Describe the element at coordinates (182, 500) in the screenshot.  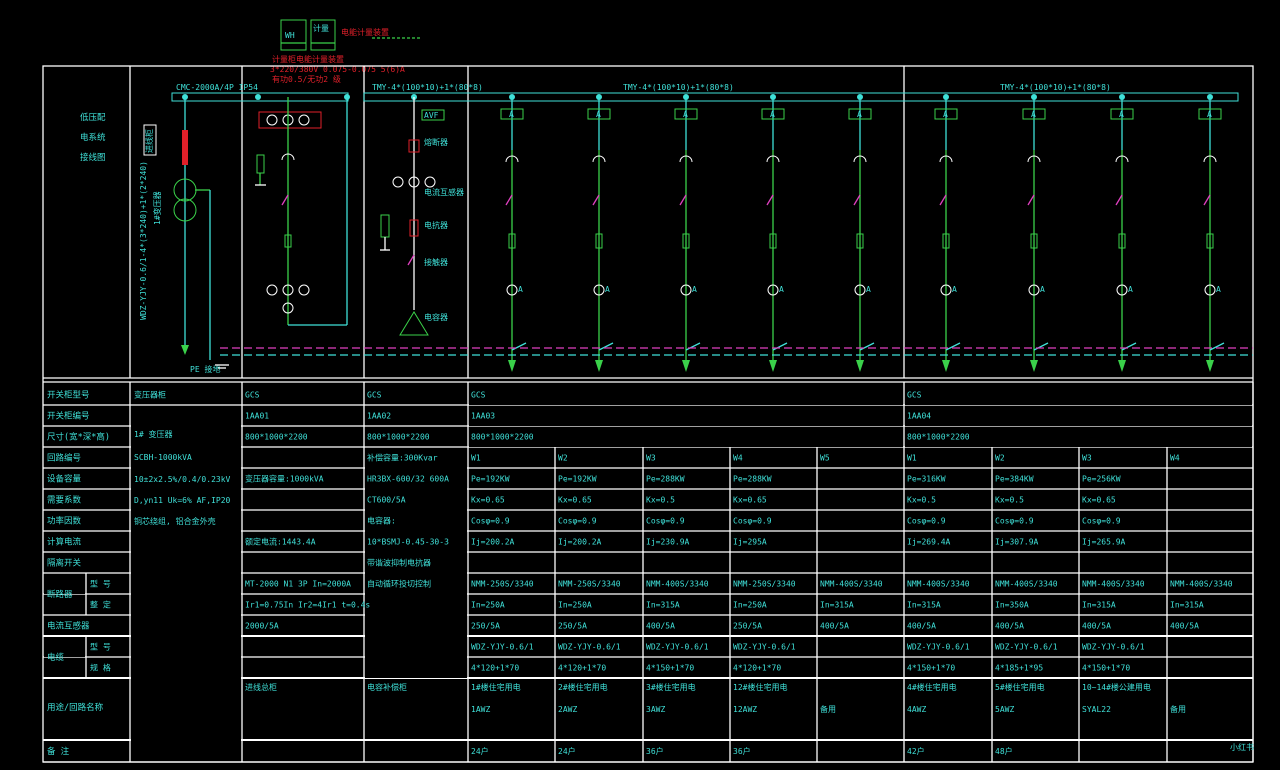
I see `transformer-spec: D,yn11 Uk=6% AF,IP20` at that location.